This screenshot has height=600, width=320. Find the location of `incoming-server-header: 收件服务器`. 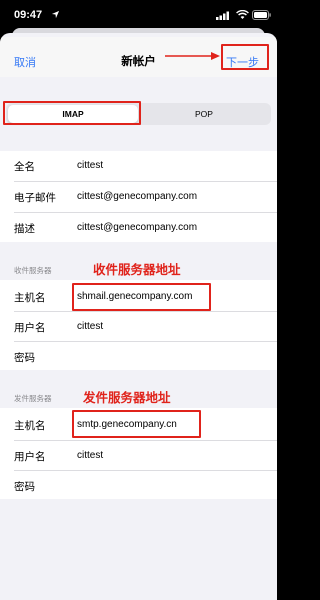

incoming-server-header: 收件服务器 is located at coordinates (33, 270).